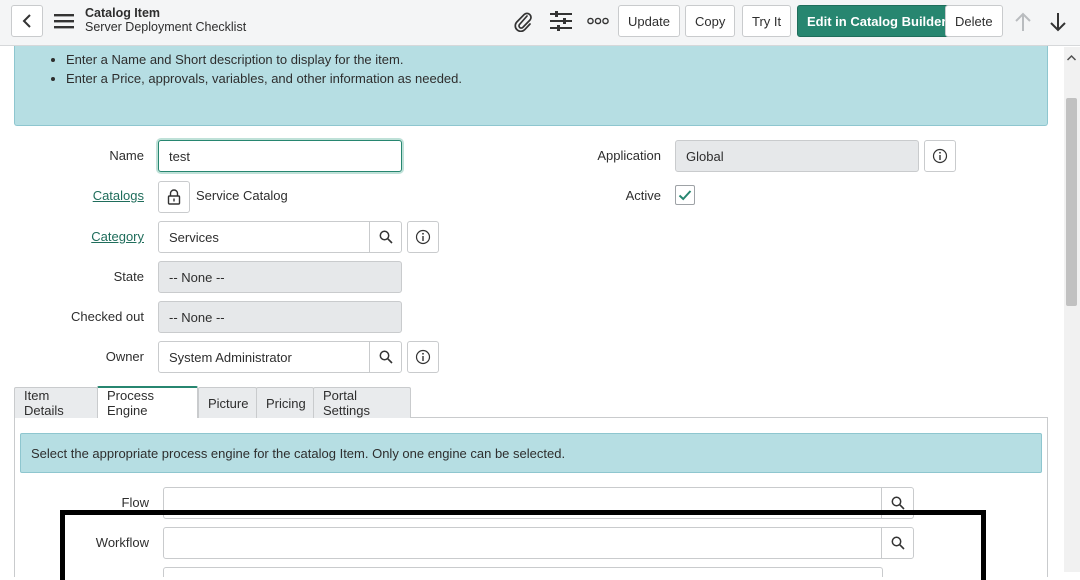 The width and height of the screenshot is (1080, 580). What do you see at coordinates (123, 13) in the screenshot?
I see `record-type: Catalog Item` at bounding box center [123, 13].